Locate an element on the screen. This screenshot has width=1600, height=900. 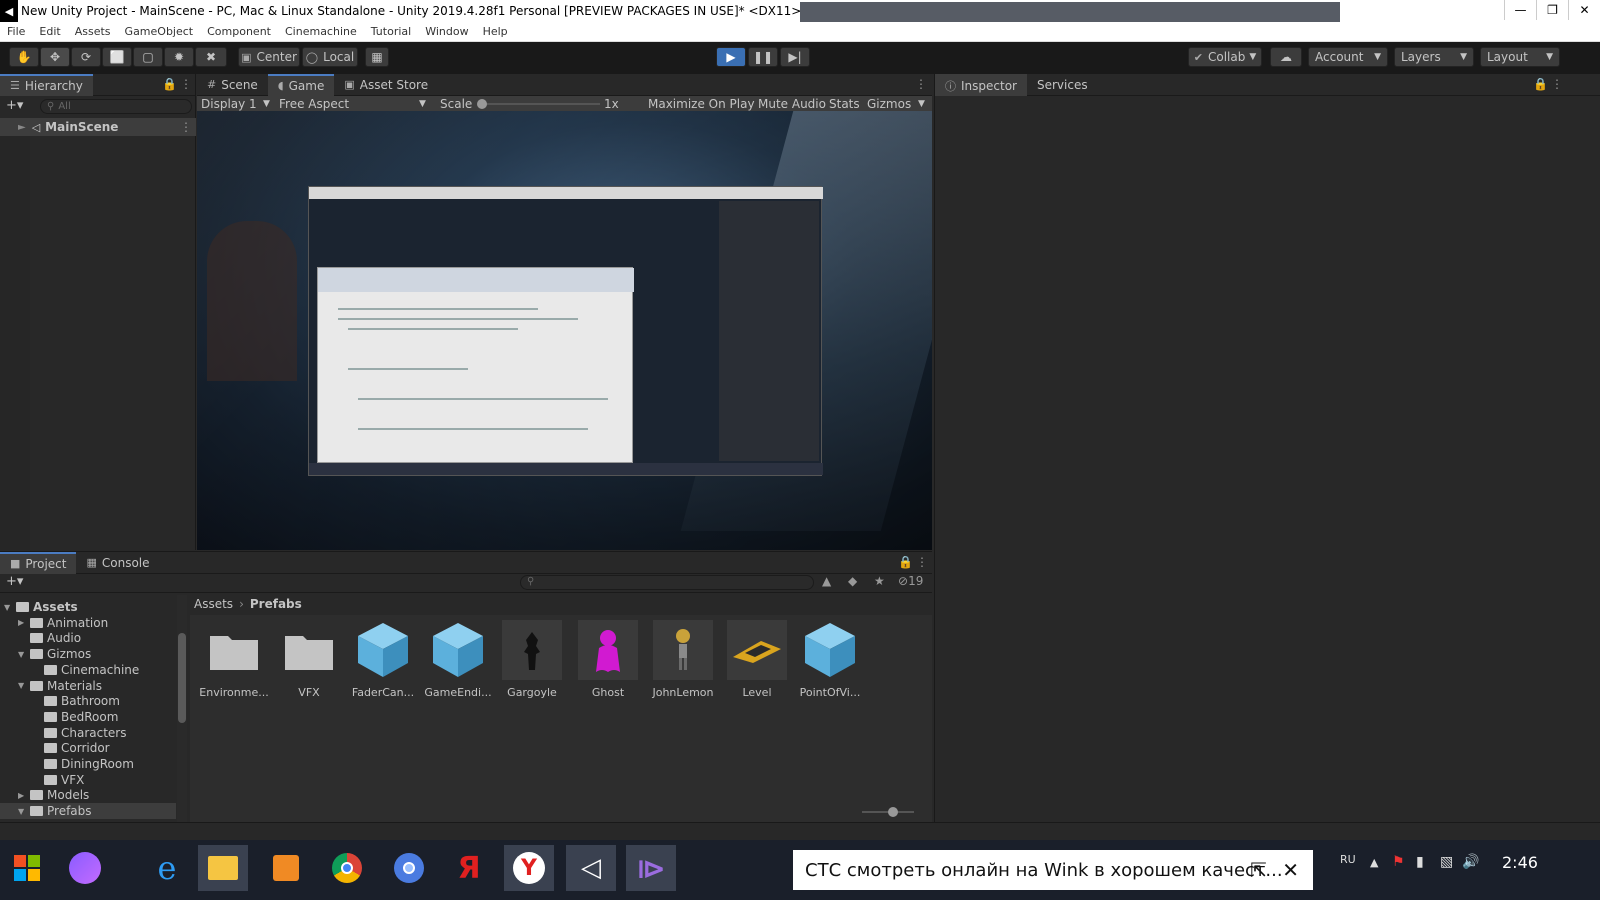
tree-item: Cinemachine is located at coordinates (88, 670).